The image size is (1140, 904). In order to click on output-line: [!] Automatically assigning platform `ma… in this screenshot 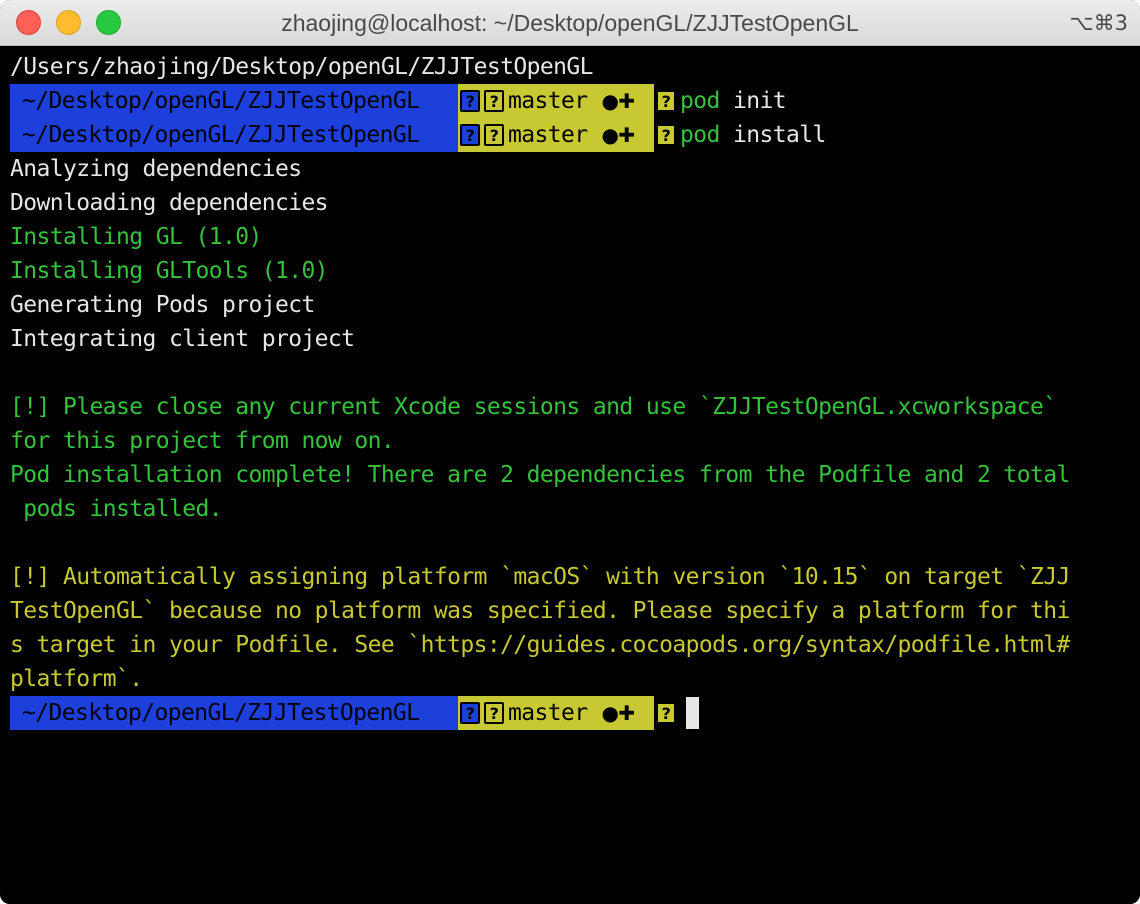, I will do `click(540, 577)`.